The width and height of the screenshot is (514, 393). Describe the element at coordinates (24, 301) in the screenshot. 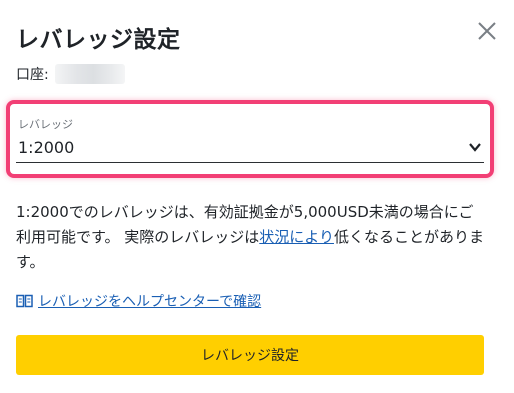

I see `book-icon` at that location.